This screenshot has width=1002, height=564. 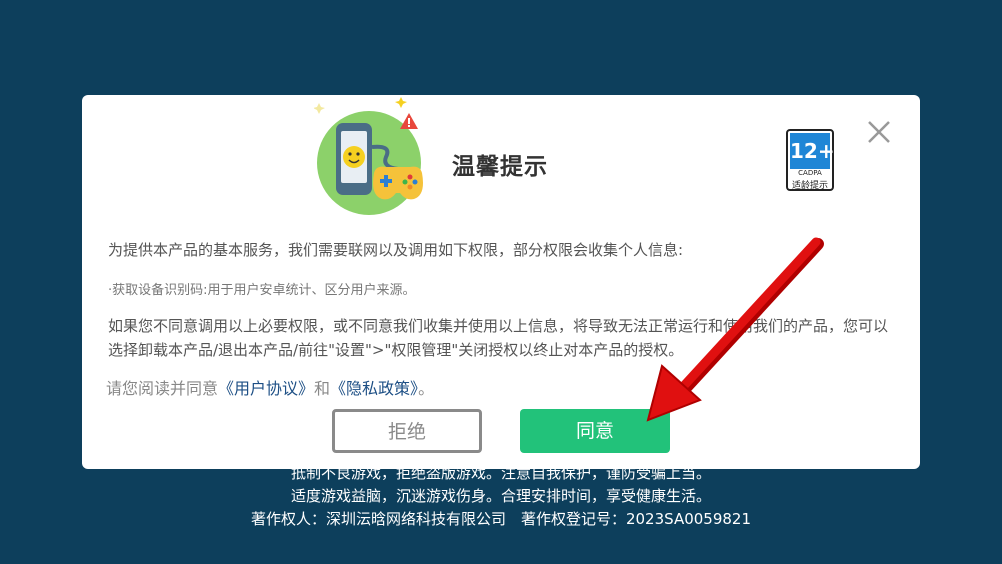 What do you see at coordinates (162, 388) in the screenshot?
I see `agreement-prefix: 请您阅读并同意` at bounding box center [162, 388].